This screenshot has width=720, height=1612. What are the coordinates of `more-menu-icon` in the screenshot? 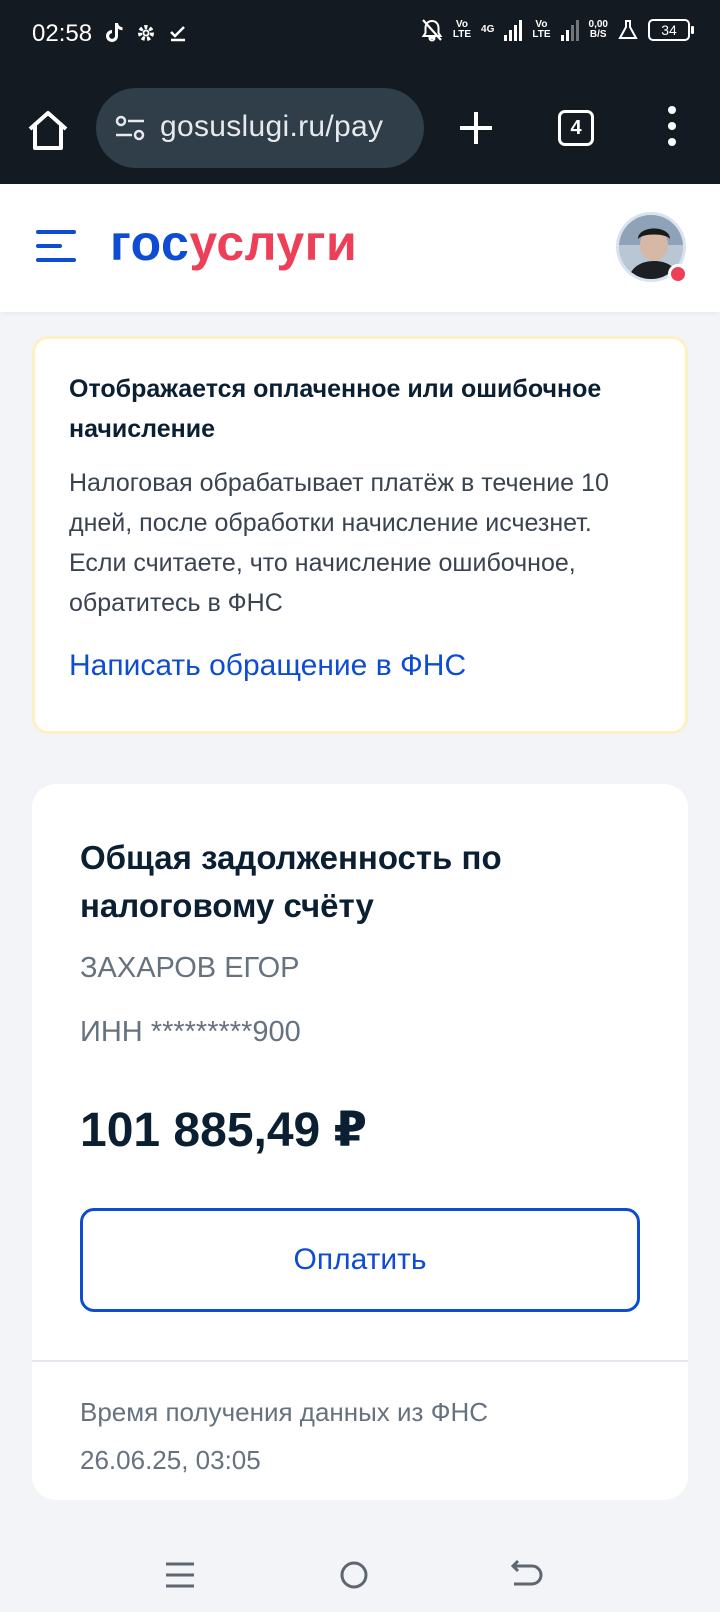 It's located at (672, 128).